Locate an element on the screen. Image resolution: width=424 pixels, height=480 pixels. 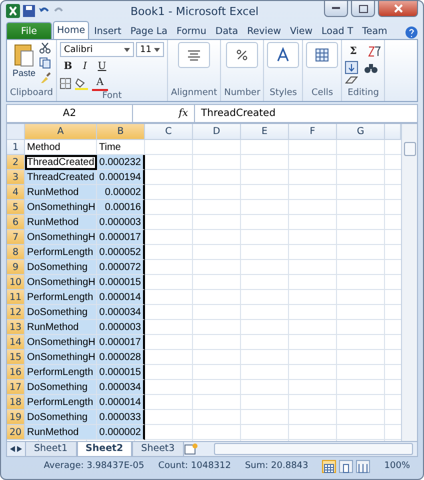
styles-button is located at coordinates (283, 55).